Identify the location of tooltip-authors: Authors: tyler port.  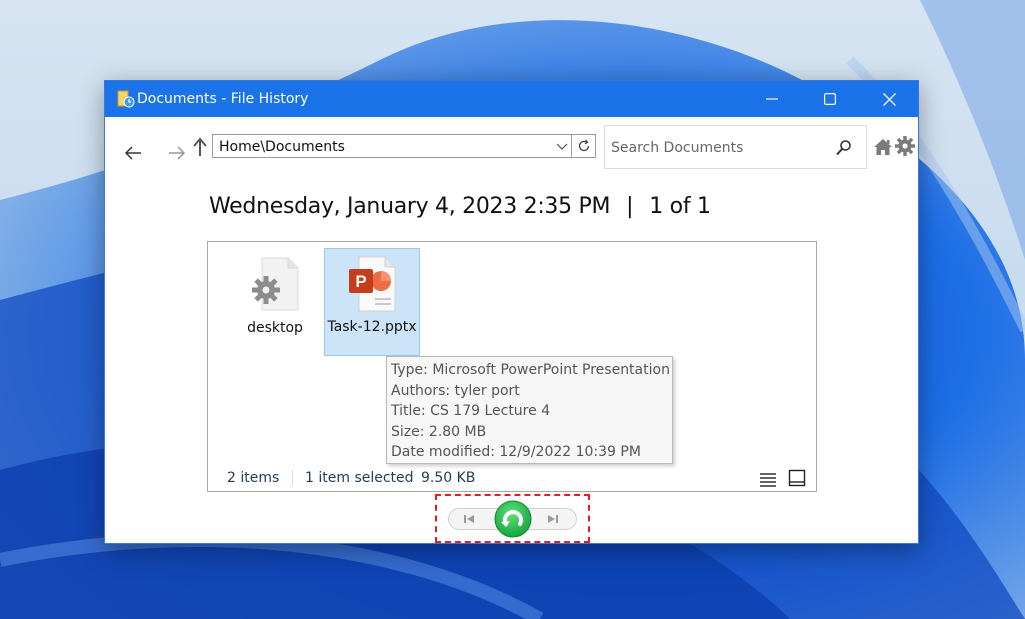
(455, 390).